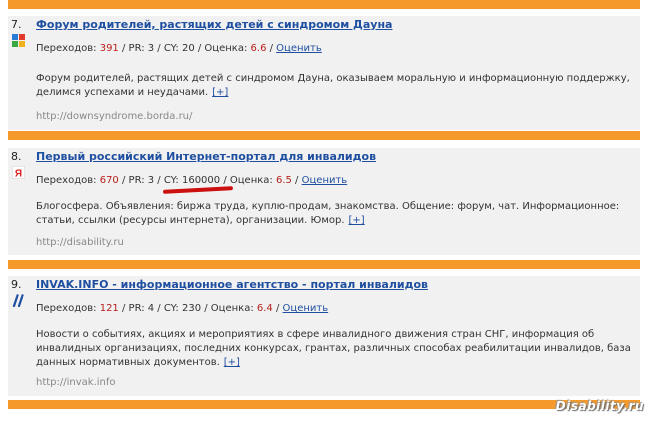 Image resolution: width=650 pixels, height=421 pixels. What do you see at coordinates (76, 382) in the screenshot?
I see `item-url: http://invak.info` at bounding box center [76, 382].